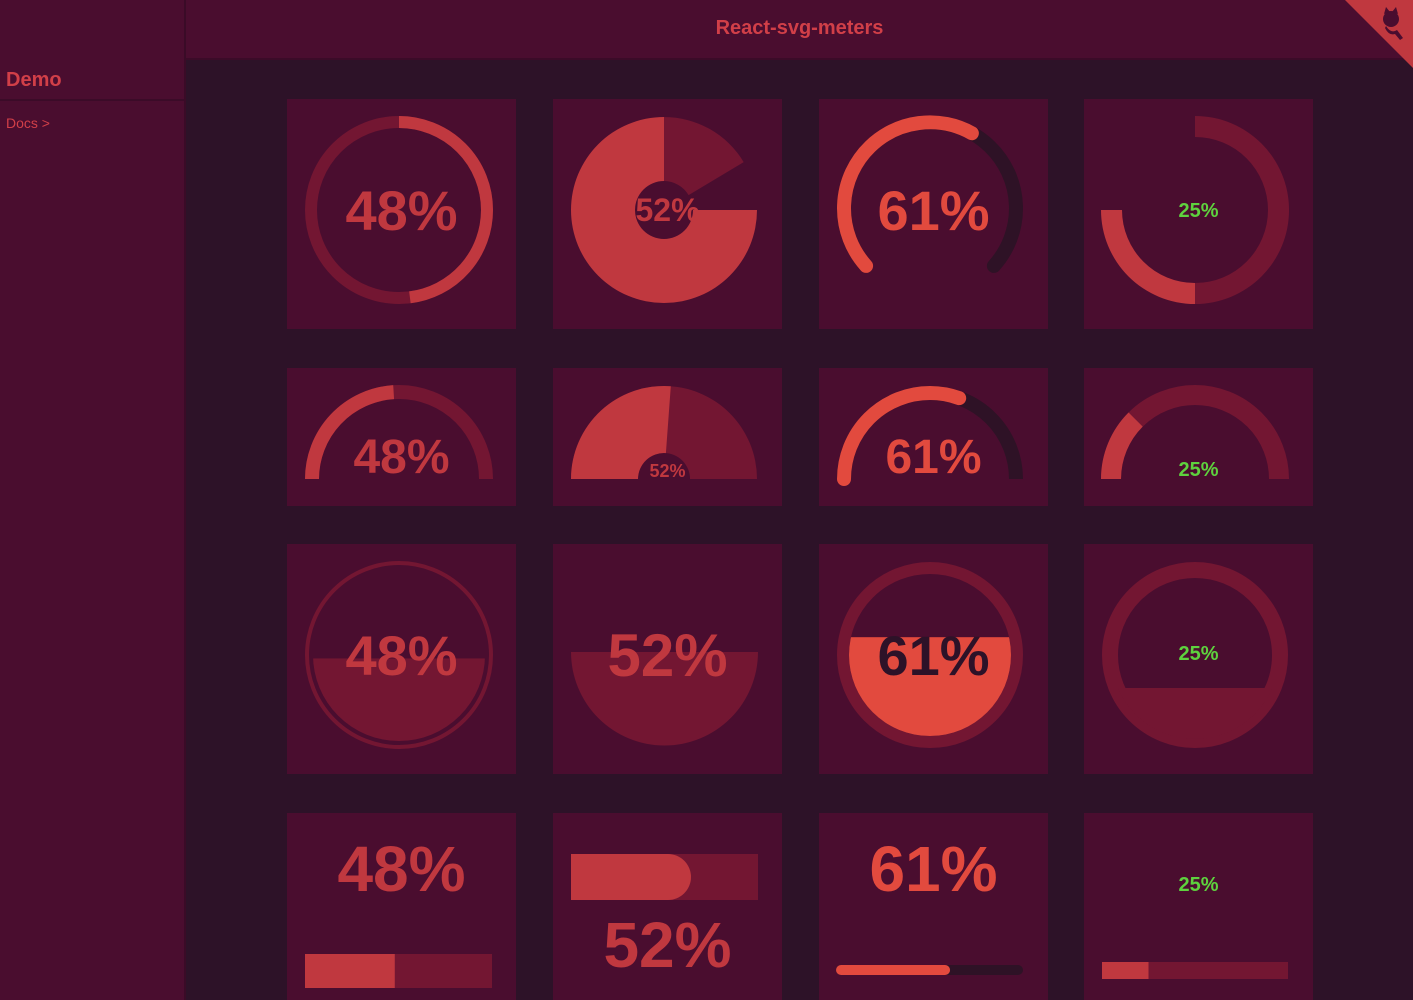  What do you see at coordinates (933, 906) in the screenshot?
I see `meter-card-bar-61: 61%` at bounding box center [933, 906].